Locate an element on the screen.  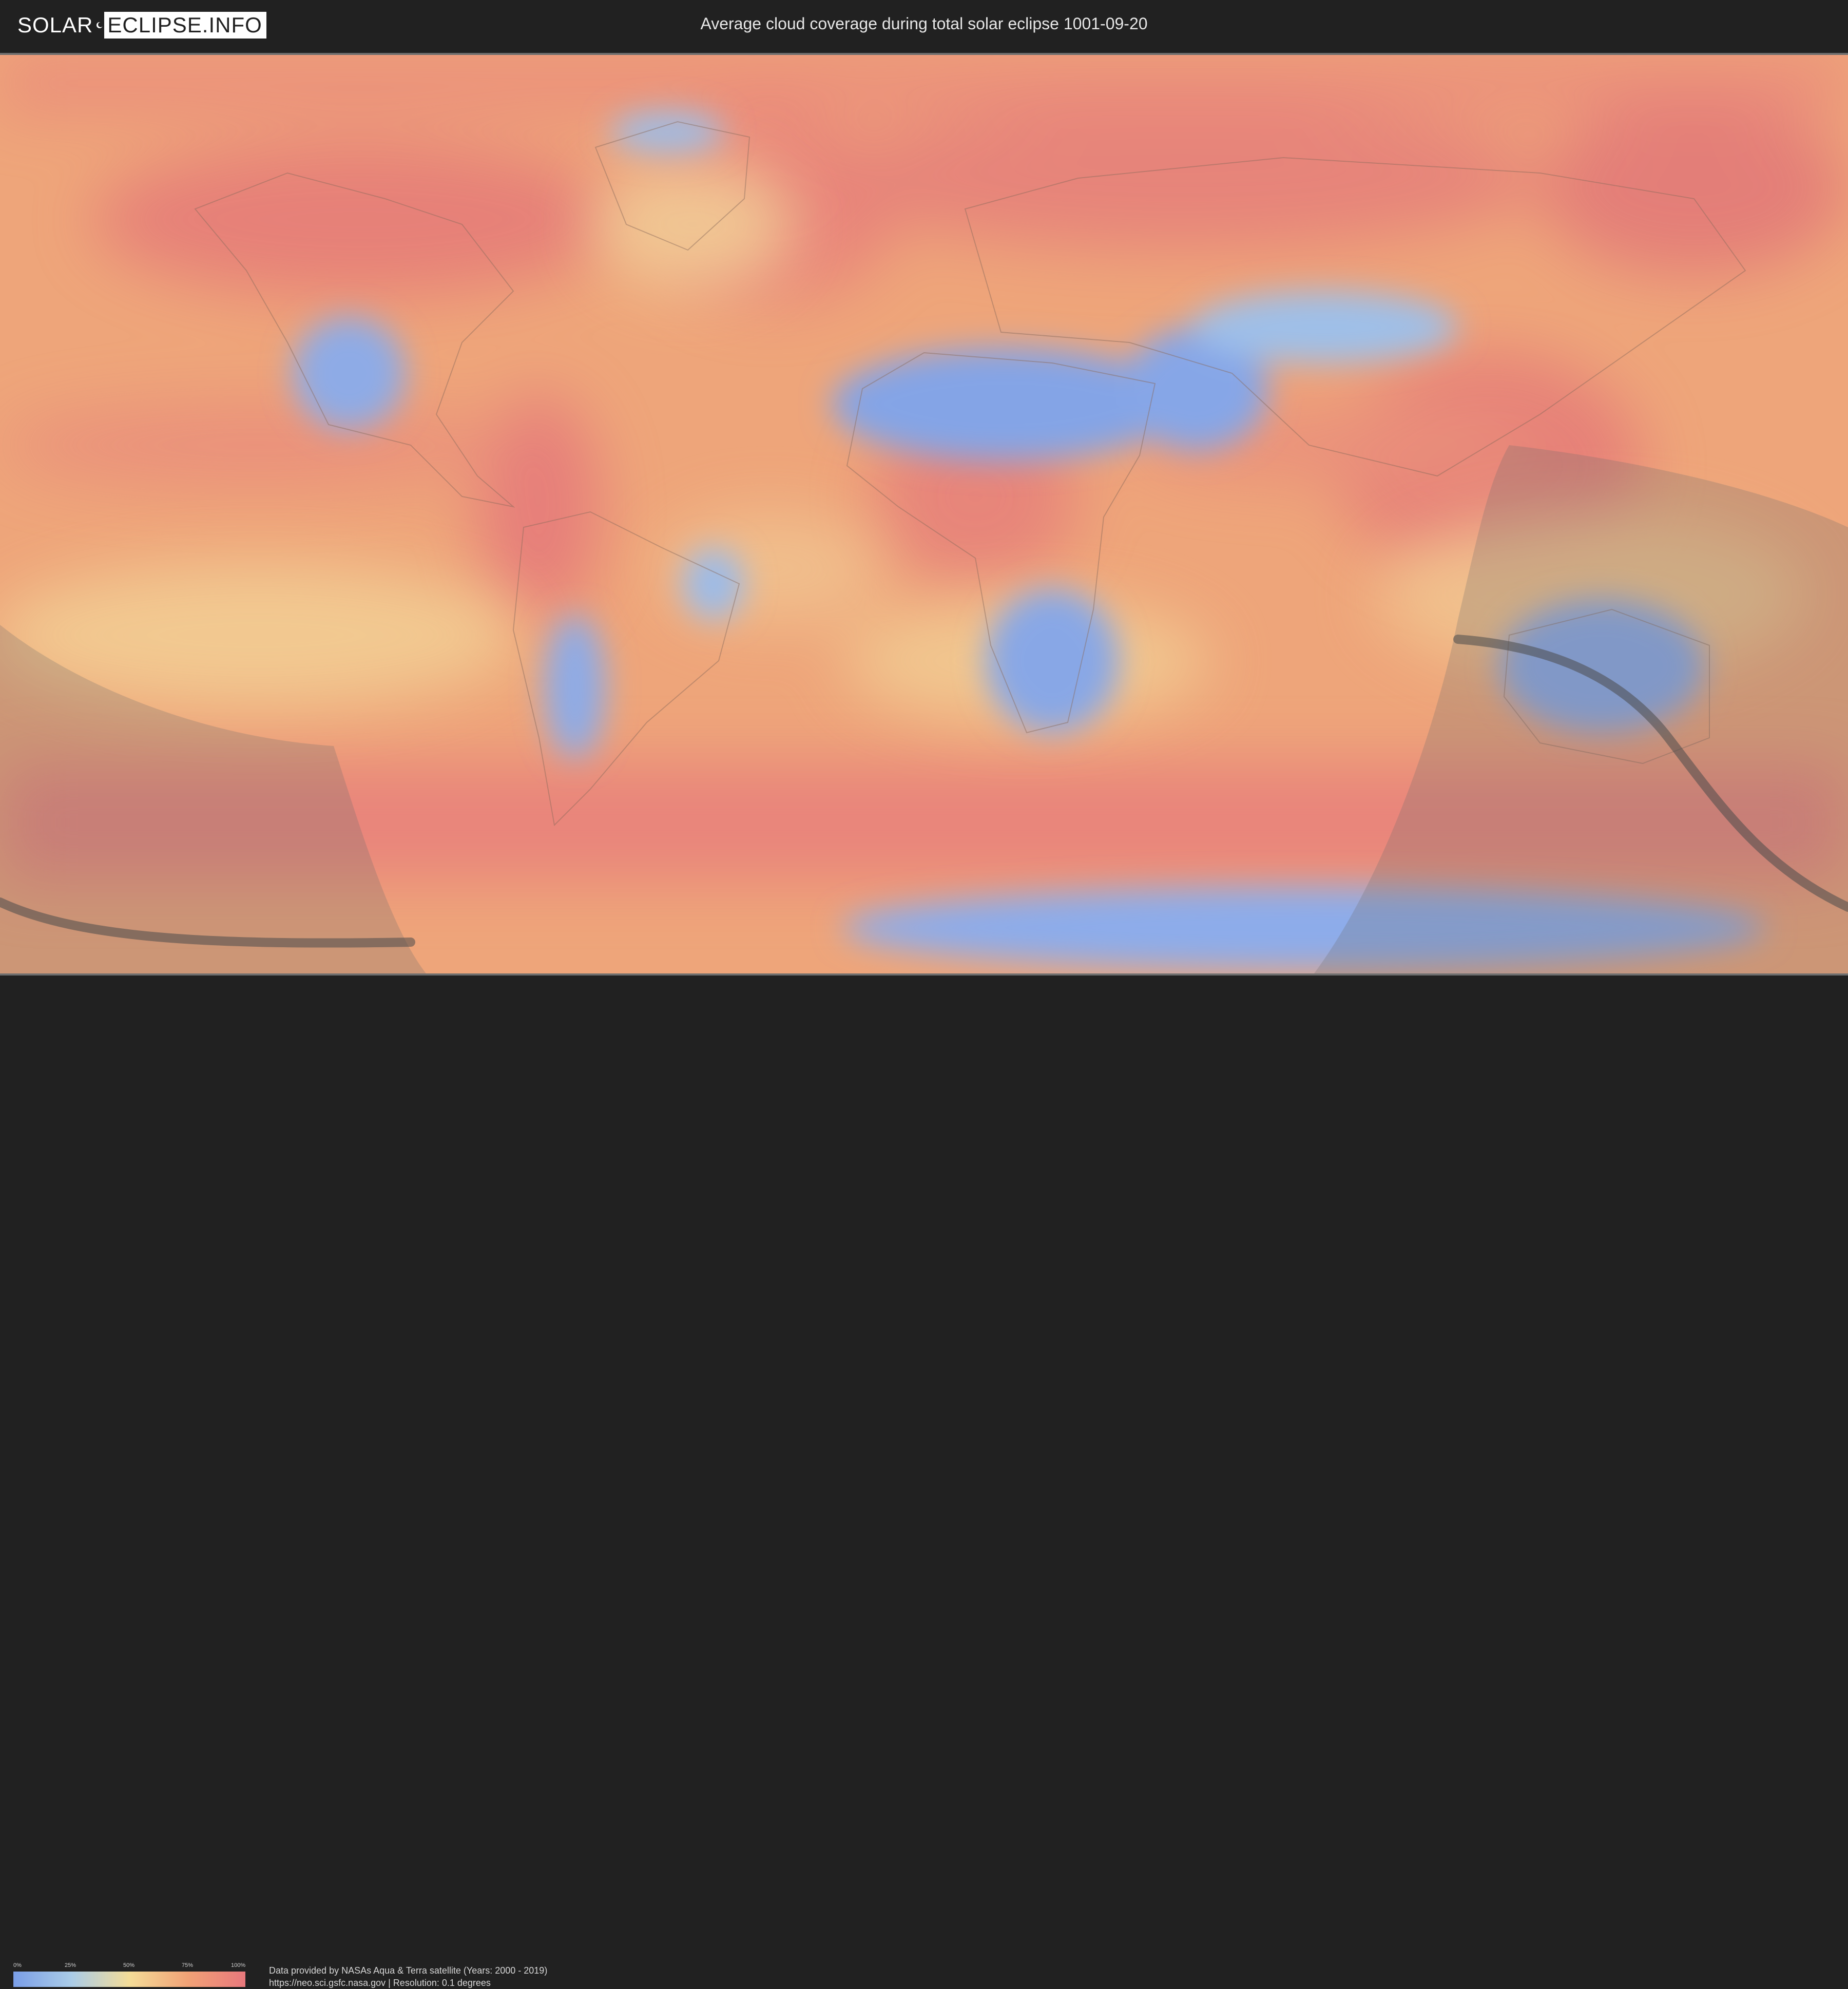
cloud-coverage-legend: 0% 25% 50% 75% 100% is located at coordinates (129, 1975).